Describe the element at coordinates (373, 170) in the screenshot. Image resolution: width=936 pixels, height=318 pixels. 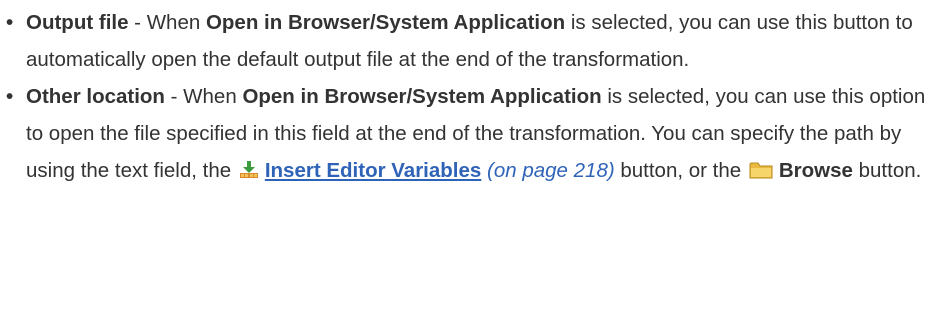
I see `insert-editor-variables-link: Insert Editor Variables` at that location.